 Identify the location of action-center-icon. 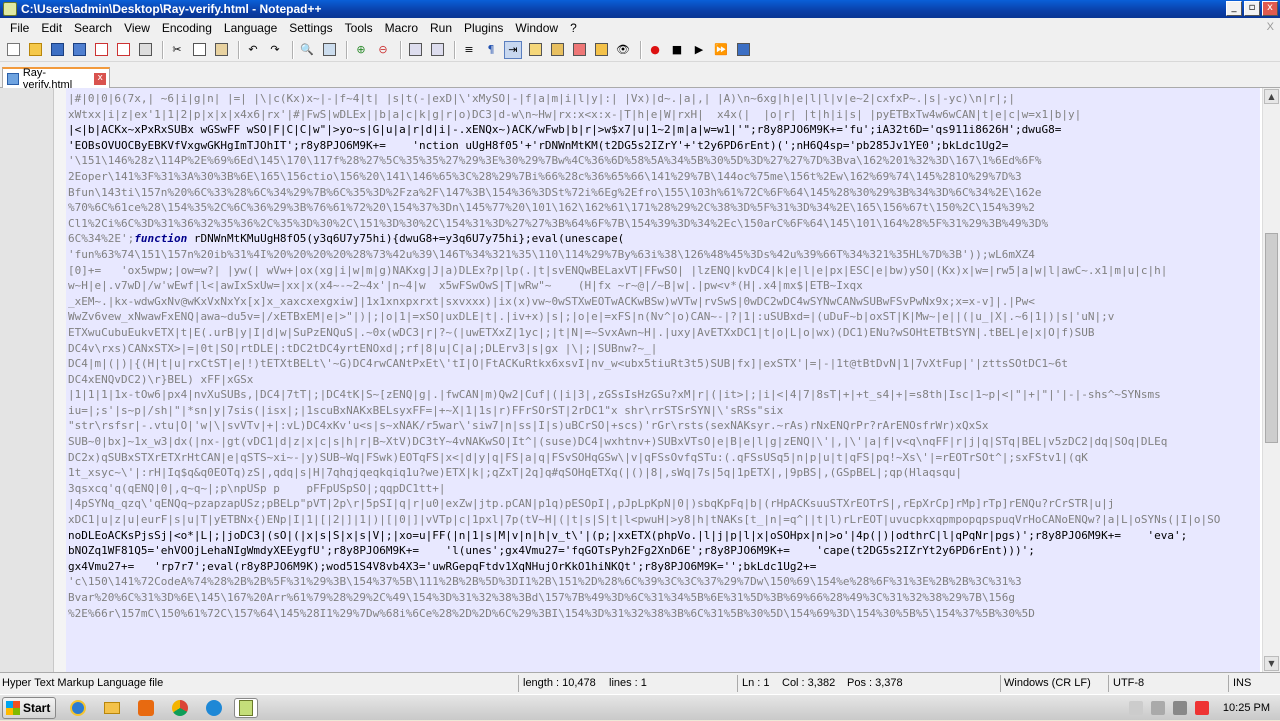
(1135, 708).